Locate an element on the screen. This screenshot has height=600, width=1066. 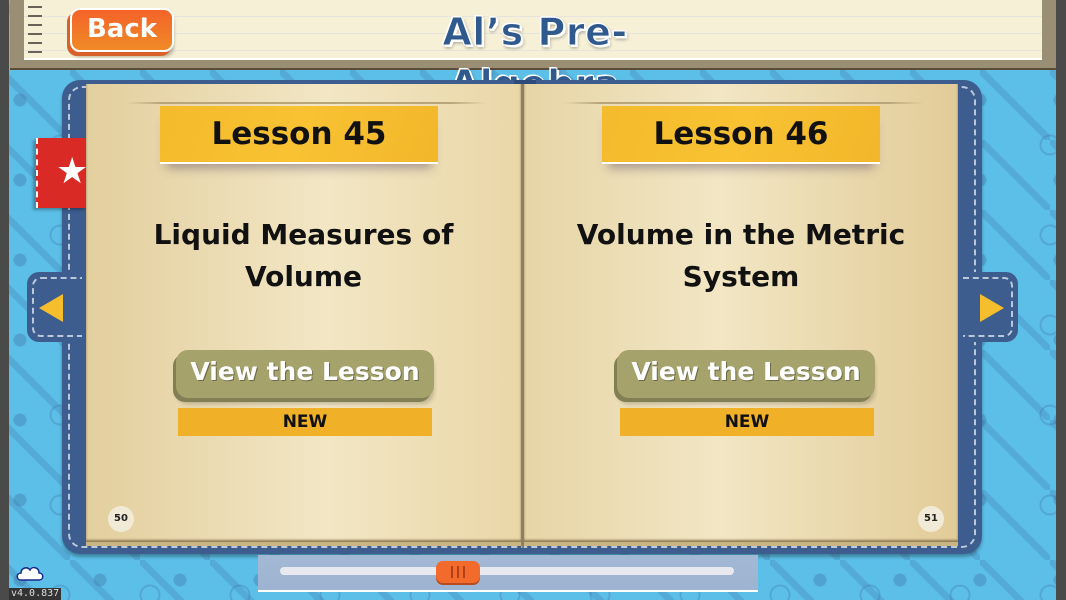
next-page-button is located at coordinates (988, 307).